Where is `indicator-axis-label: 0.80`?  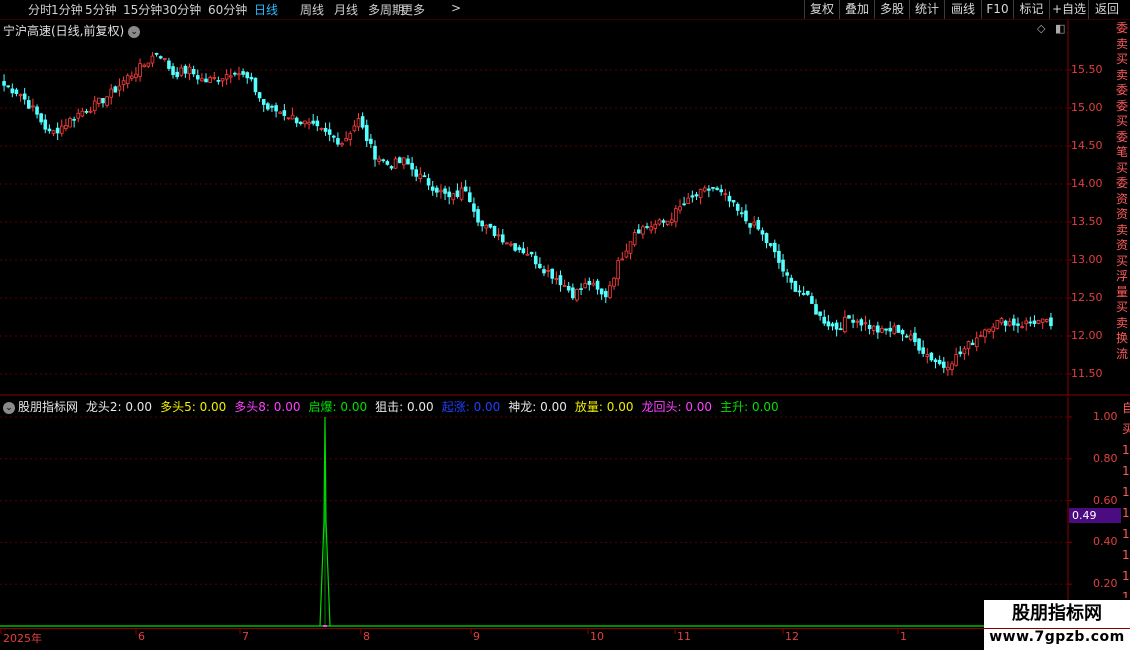 indicator-axis-label: 0.80 is located at coordinates (1105, 458).